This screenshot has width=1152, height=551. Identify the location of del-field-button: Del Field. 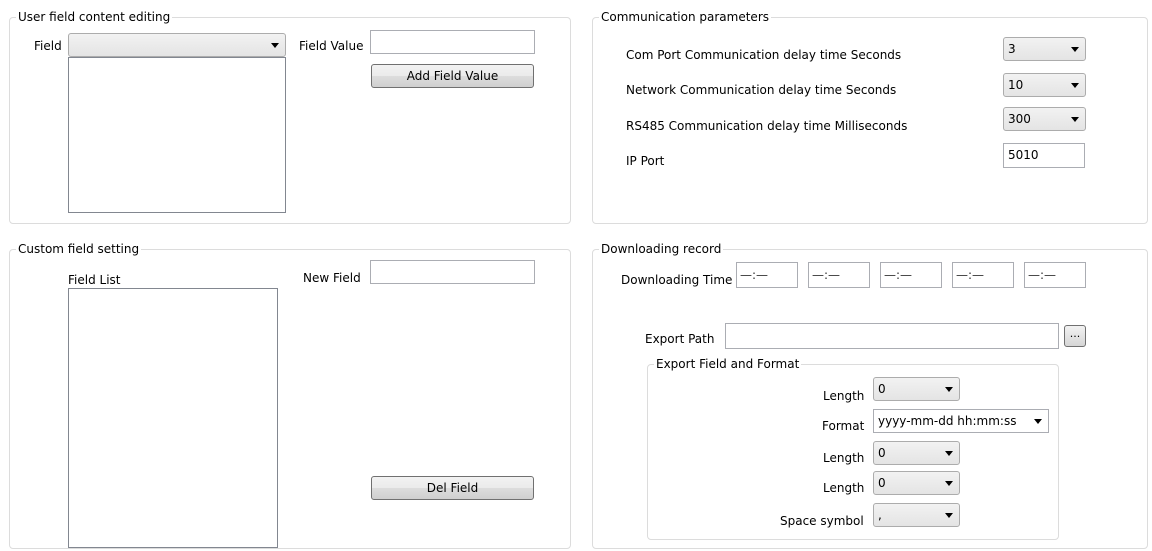
(452, 488).